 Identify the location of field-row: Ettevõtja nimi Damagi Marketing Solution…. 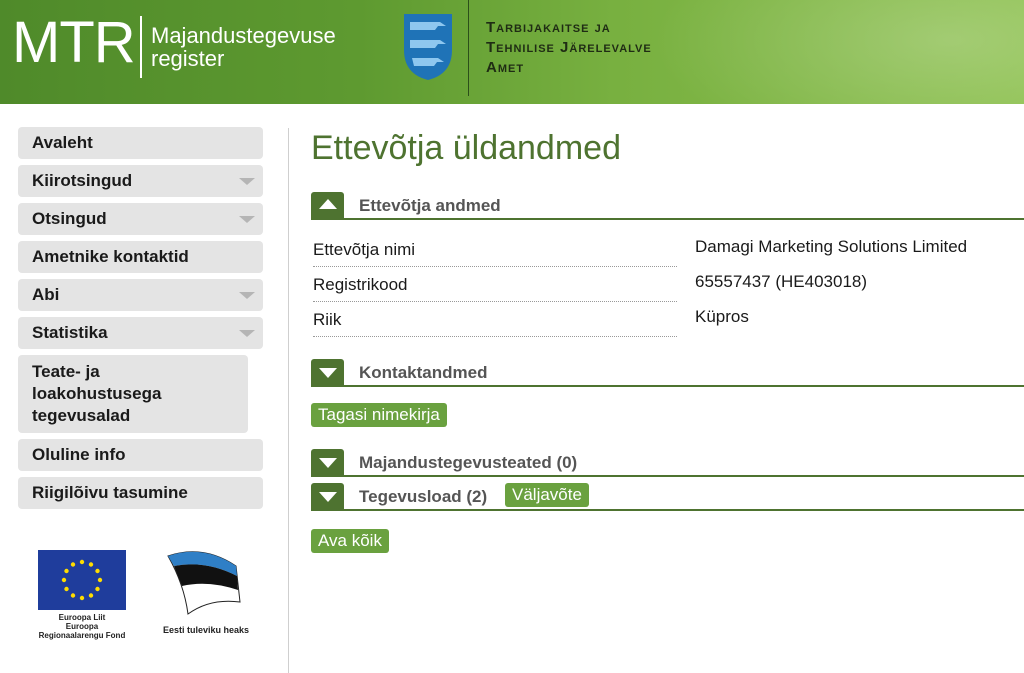
(667, 249).